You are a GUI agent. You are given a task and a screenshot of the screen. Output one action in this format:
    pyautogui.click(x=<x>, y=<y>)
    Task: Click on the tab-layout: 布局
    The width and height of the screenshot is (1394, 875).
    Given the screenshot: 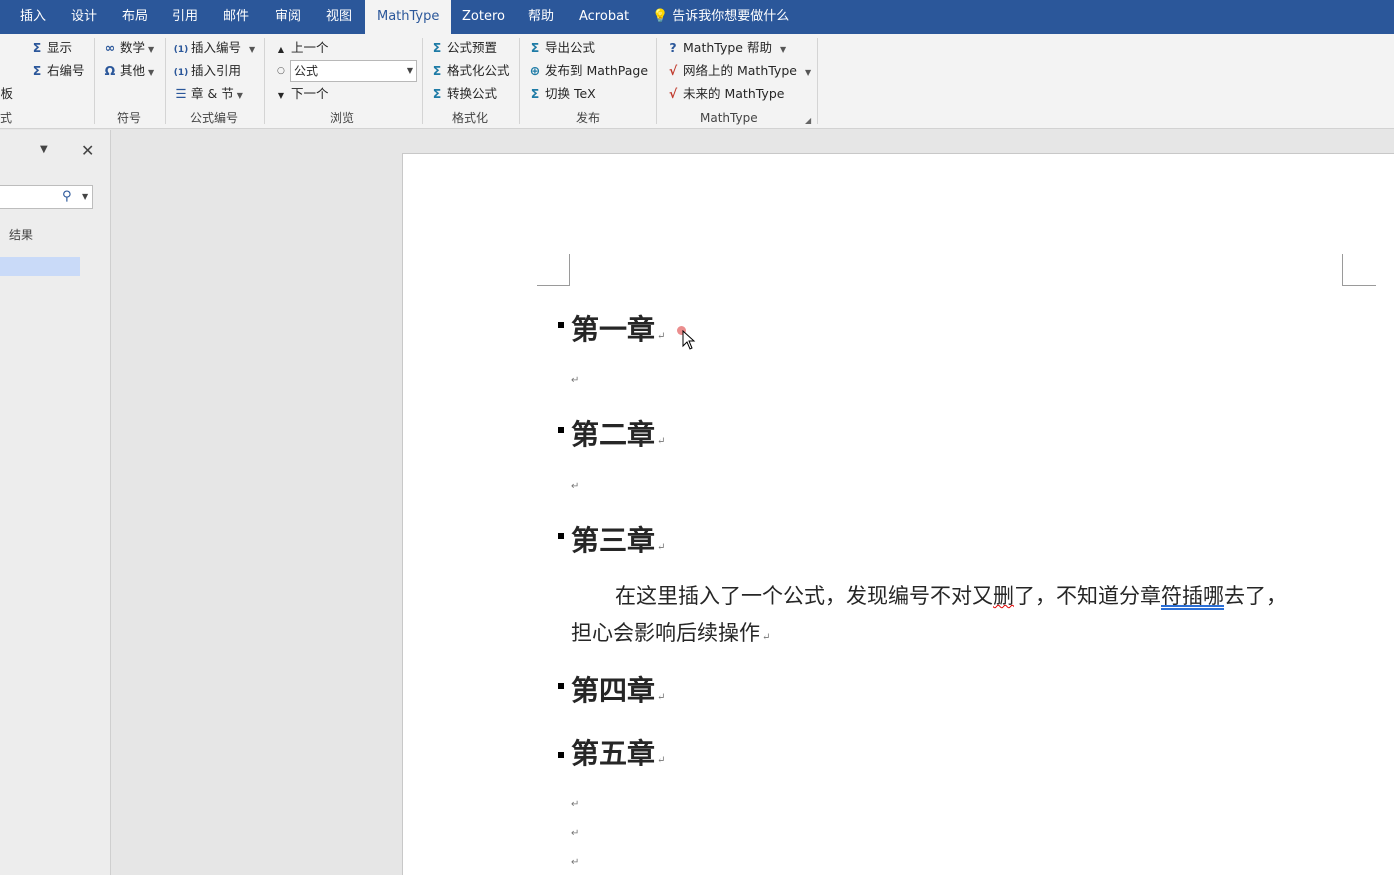 What is the action you would take?
    pyautogui.click(x=135, y=17)
    